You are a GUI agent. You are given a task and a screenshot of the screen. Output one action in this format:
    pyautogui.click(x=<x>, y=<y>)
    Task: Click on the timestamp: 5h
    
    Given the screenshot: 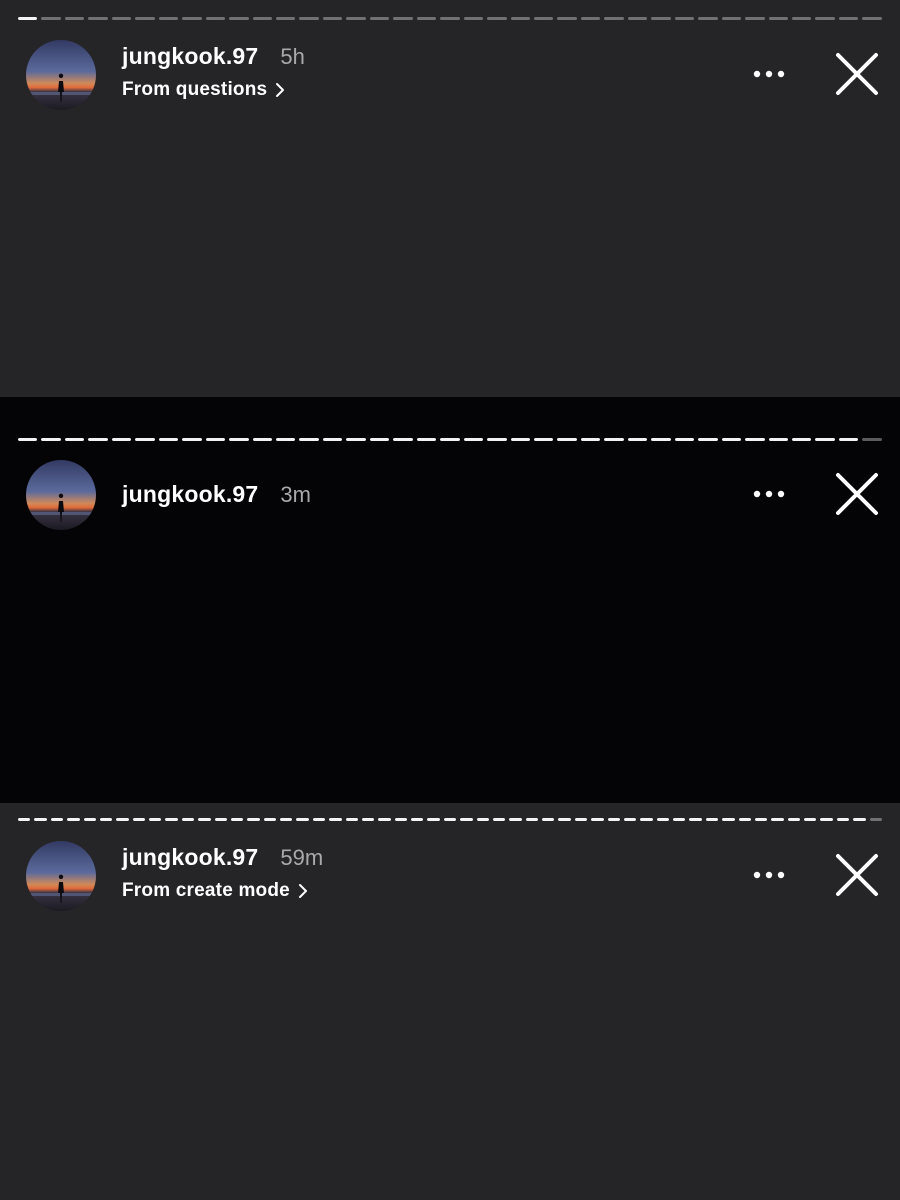 What is the action you would take?
    pyautogui.click(x=292, y=56)
    